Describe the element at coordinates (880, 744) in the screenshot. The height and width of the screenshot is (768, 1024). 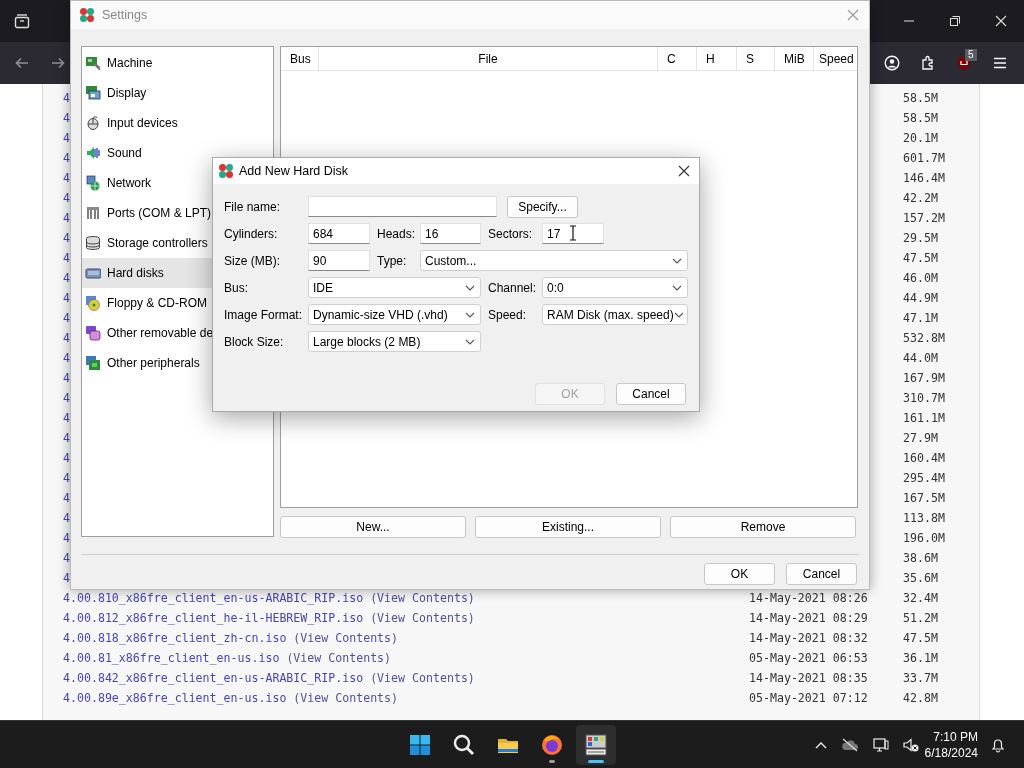
I see `network-icon` at that location.